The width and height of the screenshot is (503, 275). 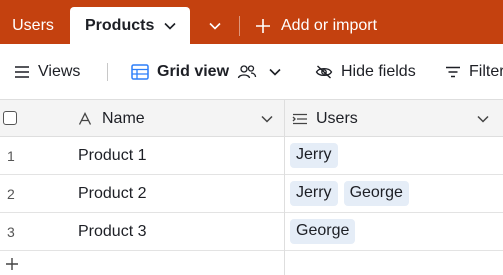 I want to click on users-cell: Jerry, so click(x=314, y=155).